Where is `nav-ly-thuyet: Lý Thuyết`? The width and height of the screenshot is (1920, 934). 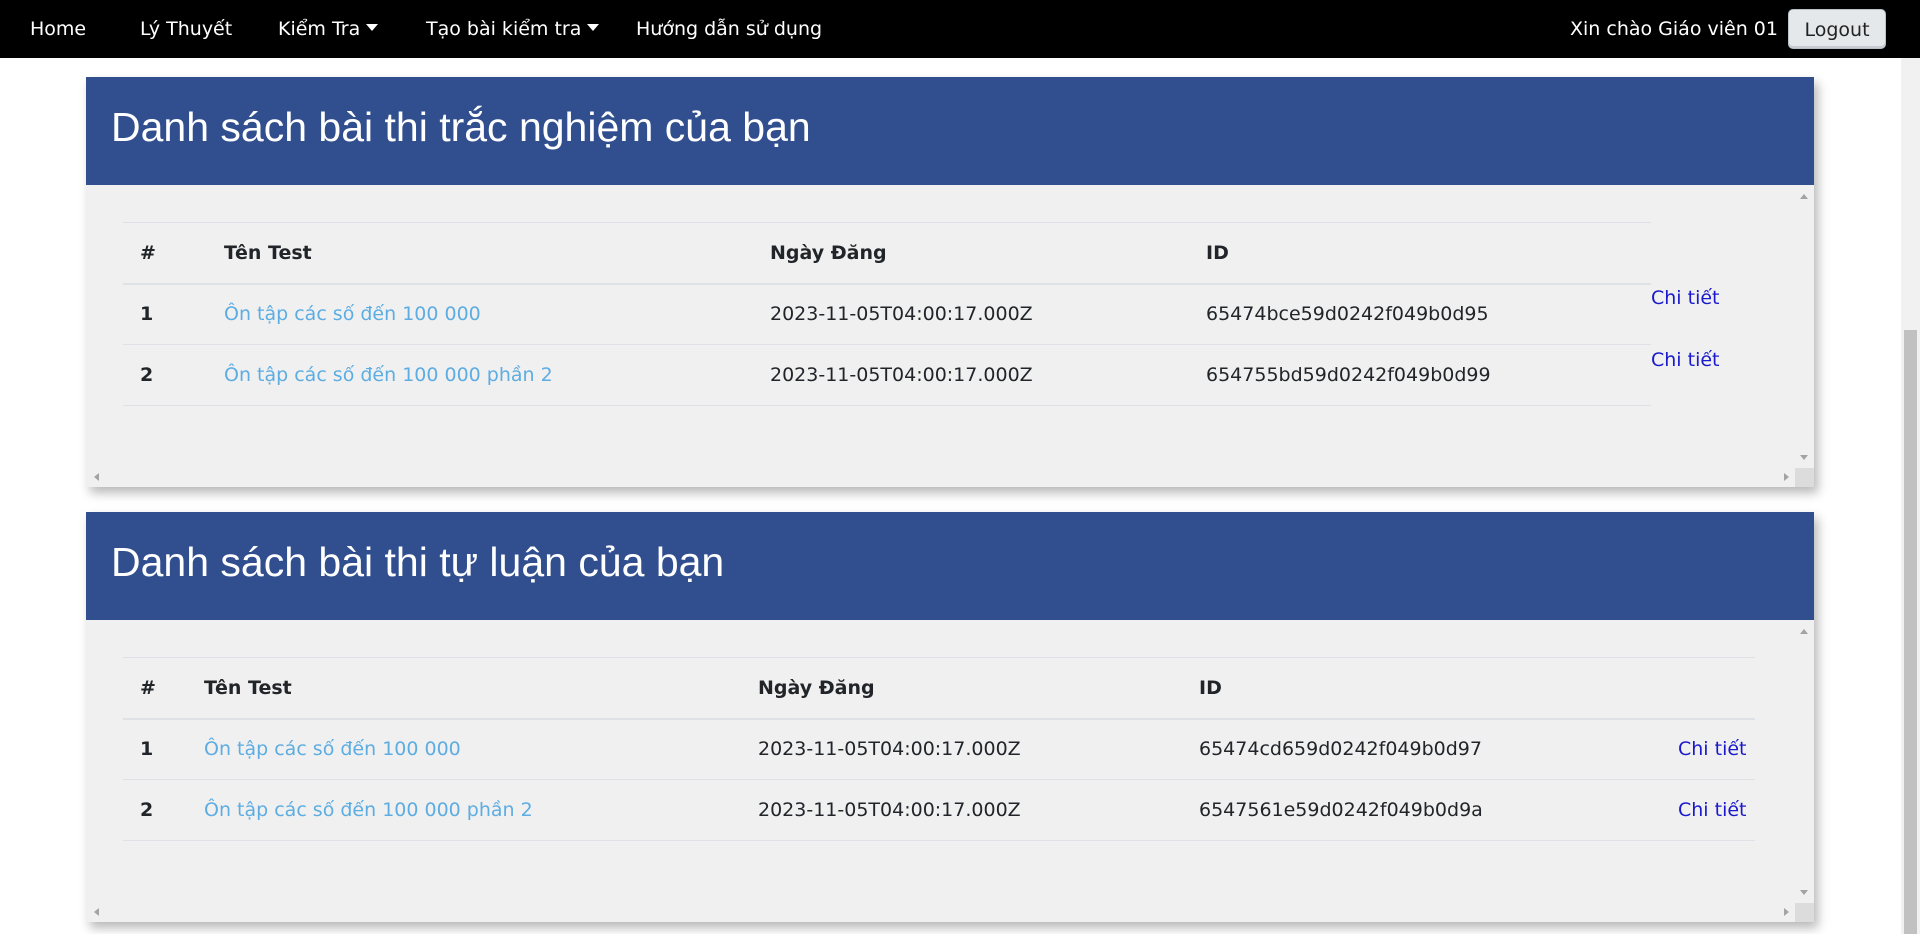 nav-ly-thuyet: Lý Thuyết is located at coordinates (186, 29).